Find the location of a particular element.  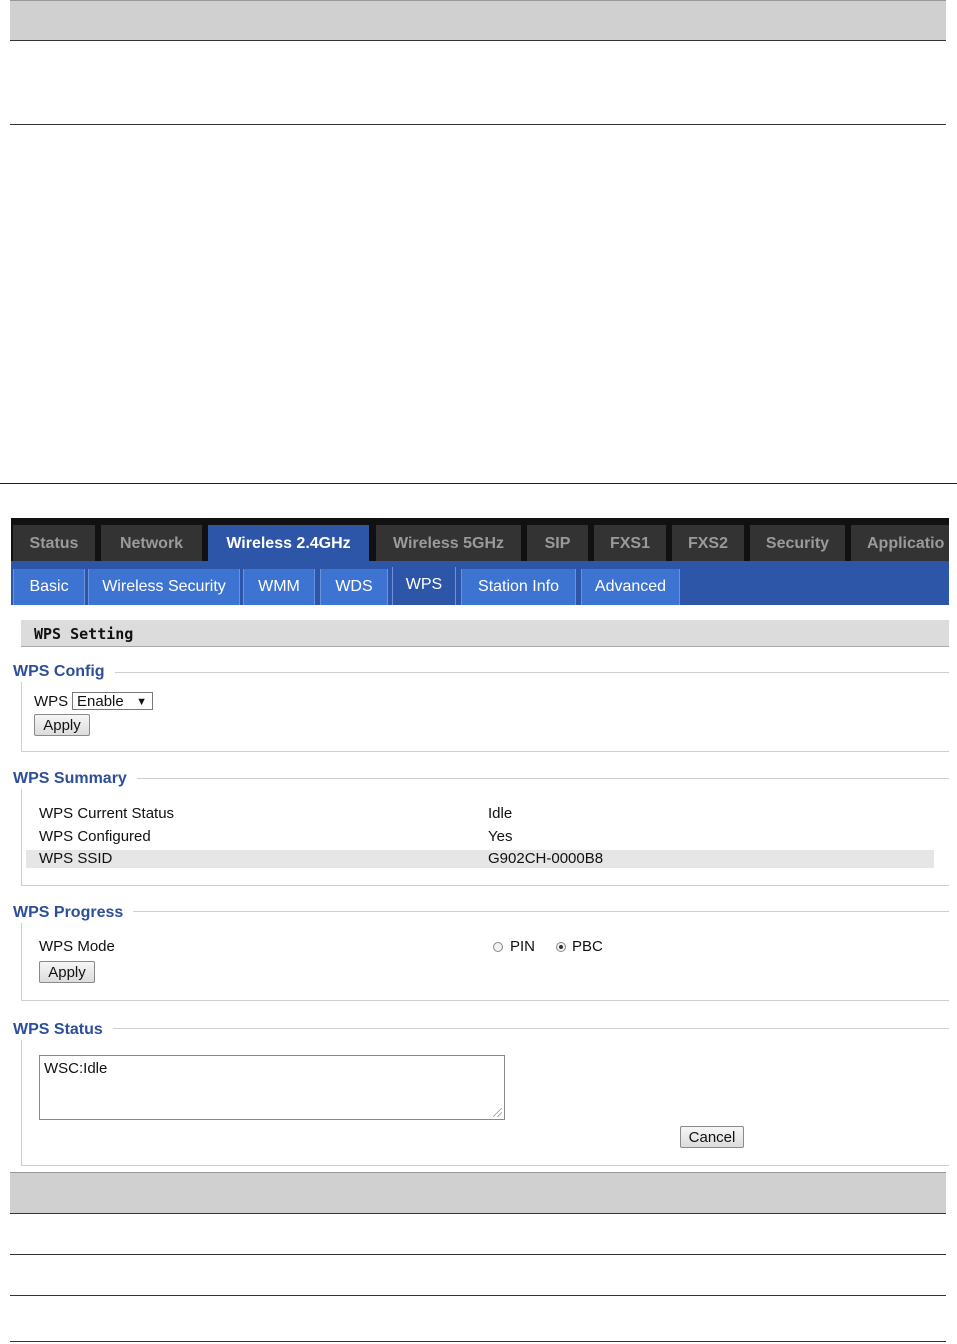

tab-application: Applicatio is located at coordinates (900, 543).